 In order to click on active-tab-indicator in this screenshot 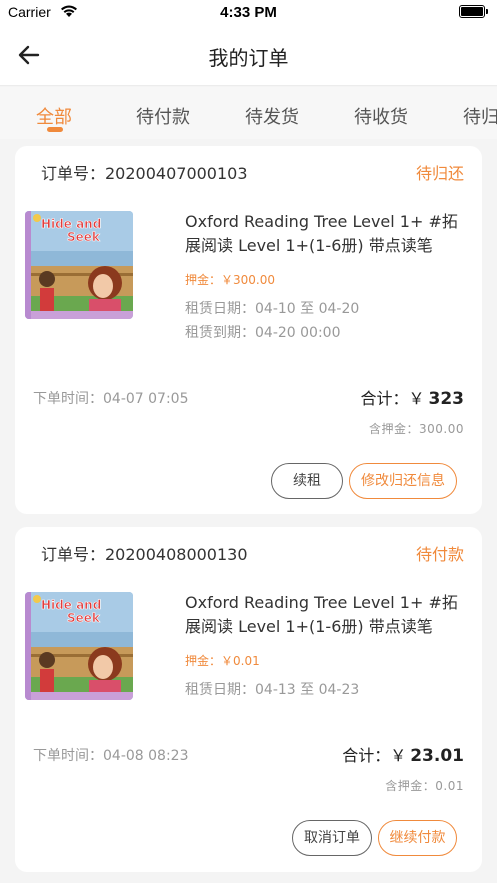, I will do `click(55, 129)`.